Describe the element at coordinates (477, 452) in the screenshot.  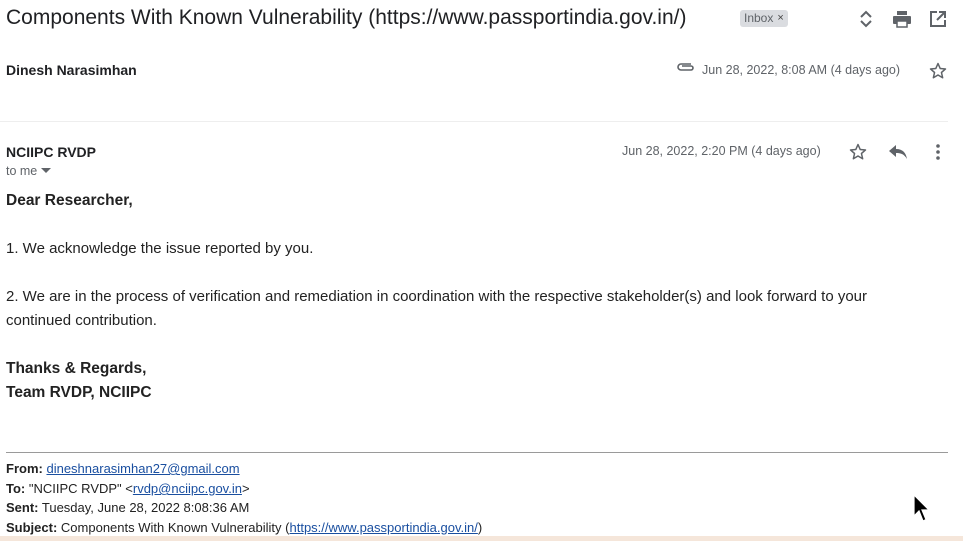
I see `quoted-divider` at that location.